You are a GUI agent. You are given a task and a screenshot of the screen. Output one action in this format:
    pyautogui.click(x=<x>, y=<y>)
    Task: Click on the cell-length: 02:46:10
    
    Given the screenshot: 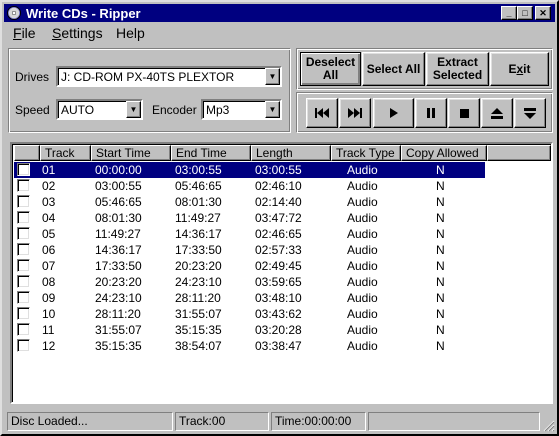 What is the action you would take?
    pyautogui.click(x=278, y=186)
    